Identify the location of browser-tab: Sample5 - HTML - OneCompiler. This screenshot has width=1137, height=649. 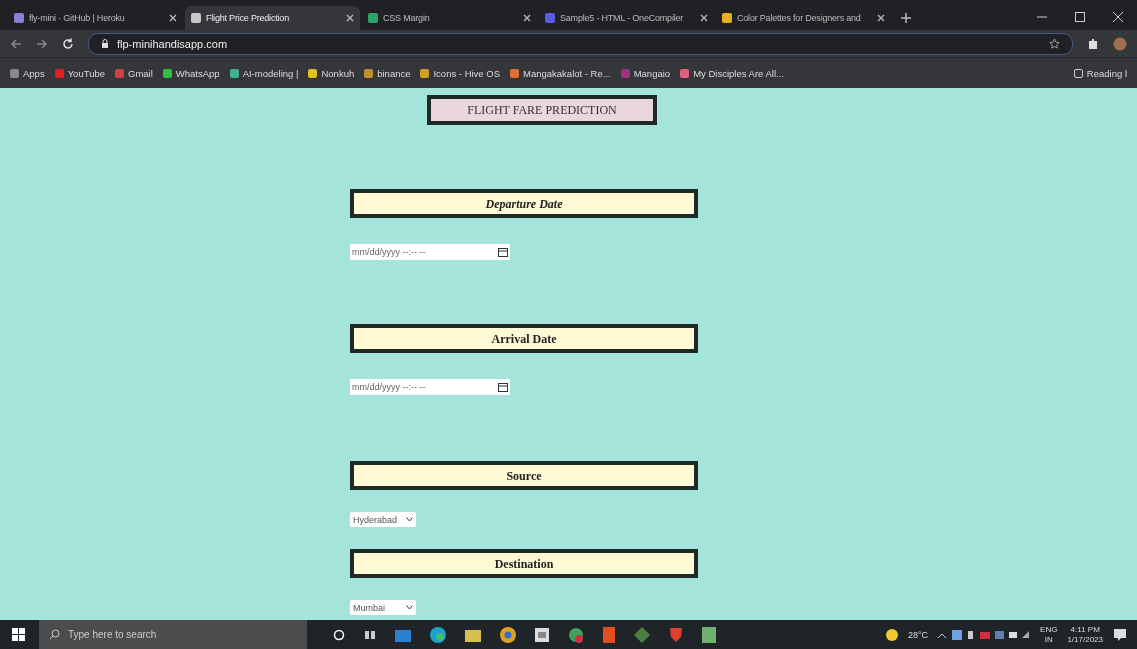
(626, 17).